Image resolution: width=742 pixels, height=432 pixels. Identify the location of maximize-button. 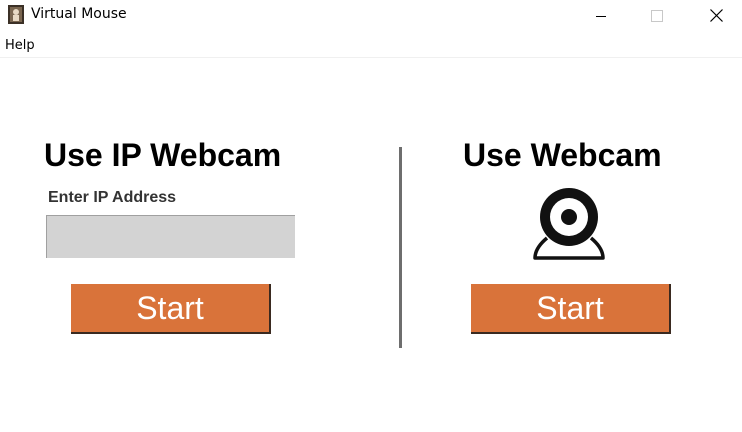
(657, 15).